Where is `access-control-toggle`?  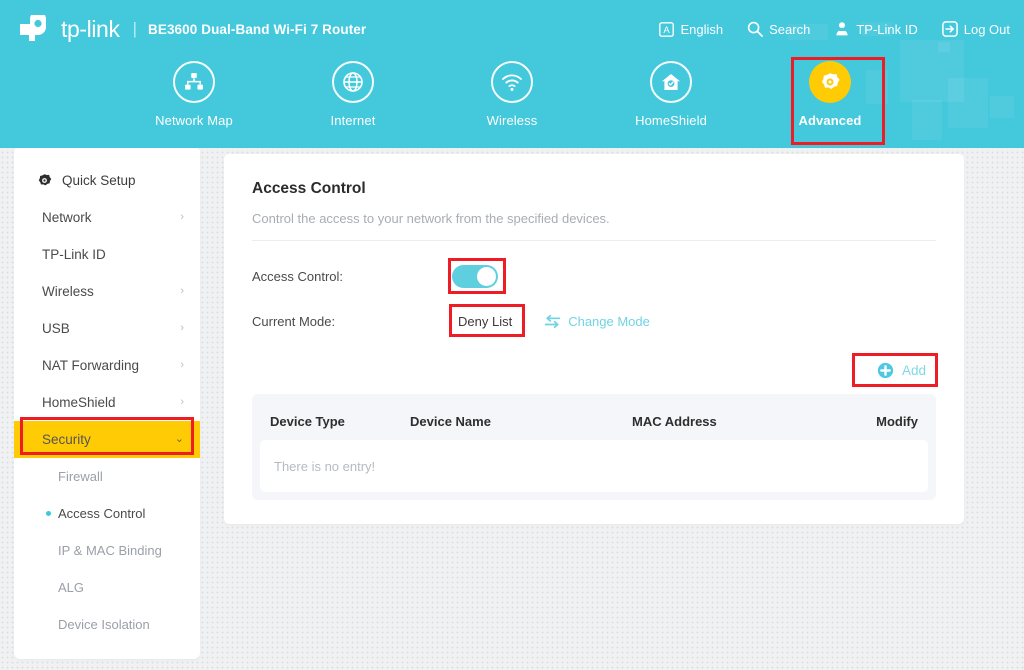 access-control-toggle is located at coordinates (475, 276).